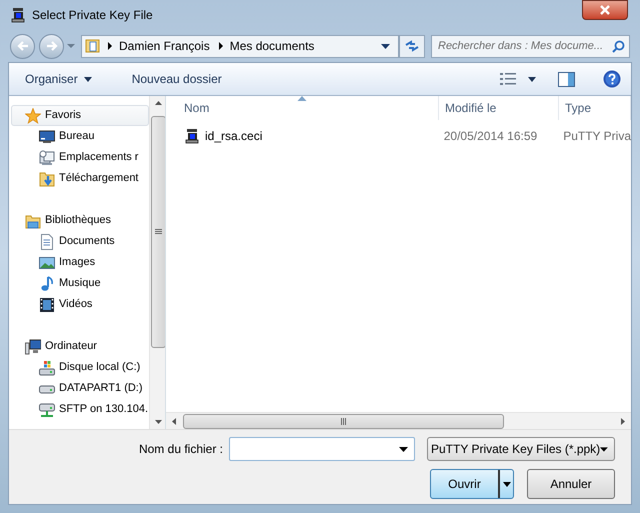  I want to click on sidebar-item: Emplacements r, so click(80, 157).